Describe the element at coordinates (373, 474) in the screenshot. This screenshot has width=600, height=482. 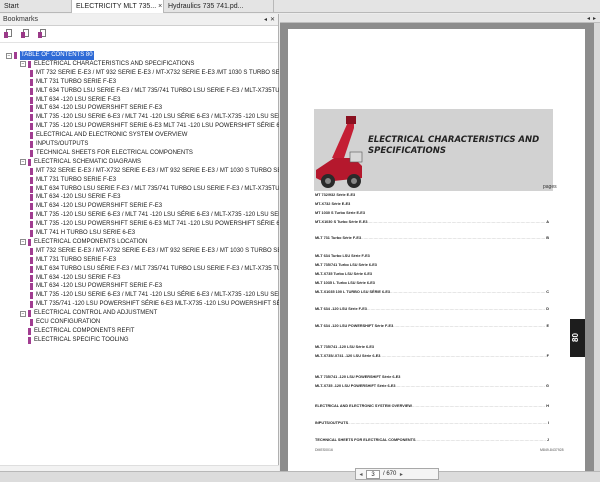
I see `page-number-input: 3` at that location.